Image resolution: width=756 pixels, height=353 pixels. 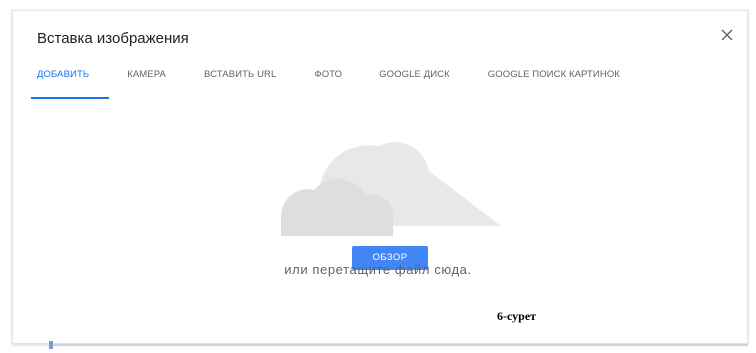 I want to click on cloud-icon, so click(x=390, y=186).